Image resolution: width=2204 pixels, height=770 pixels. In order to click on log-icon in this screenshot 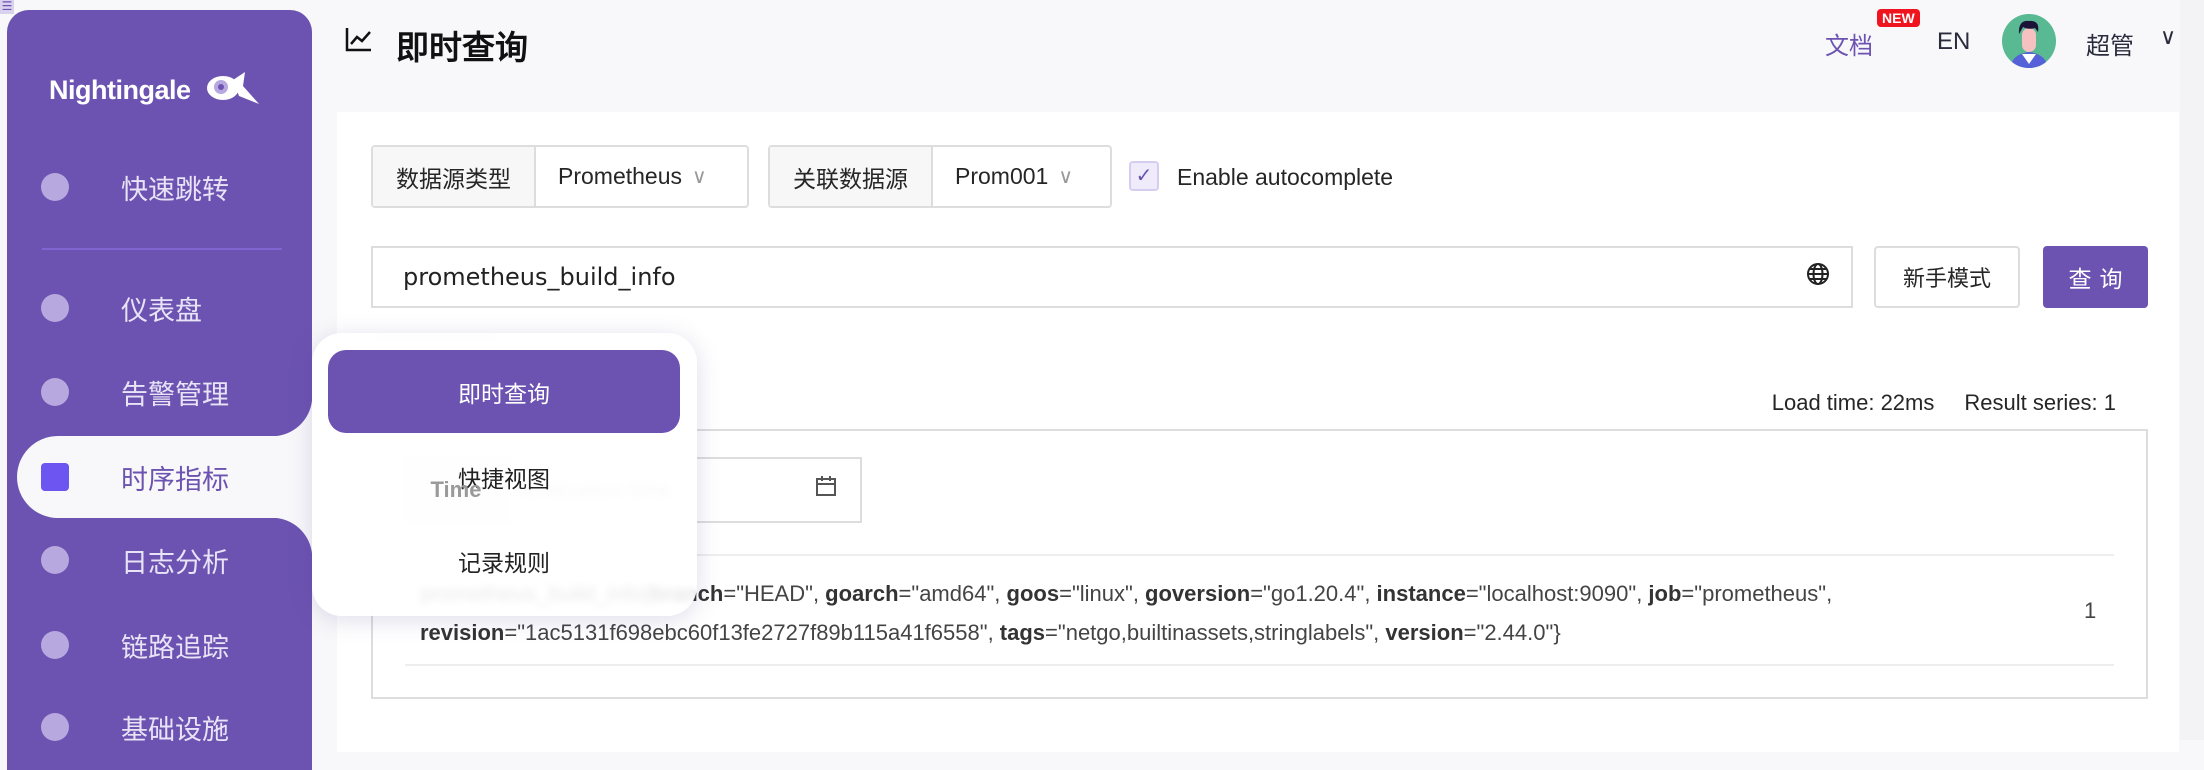, I will do `click(55, 560)`.